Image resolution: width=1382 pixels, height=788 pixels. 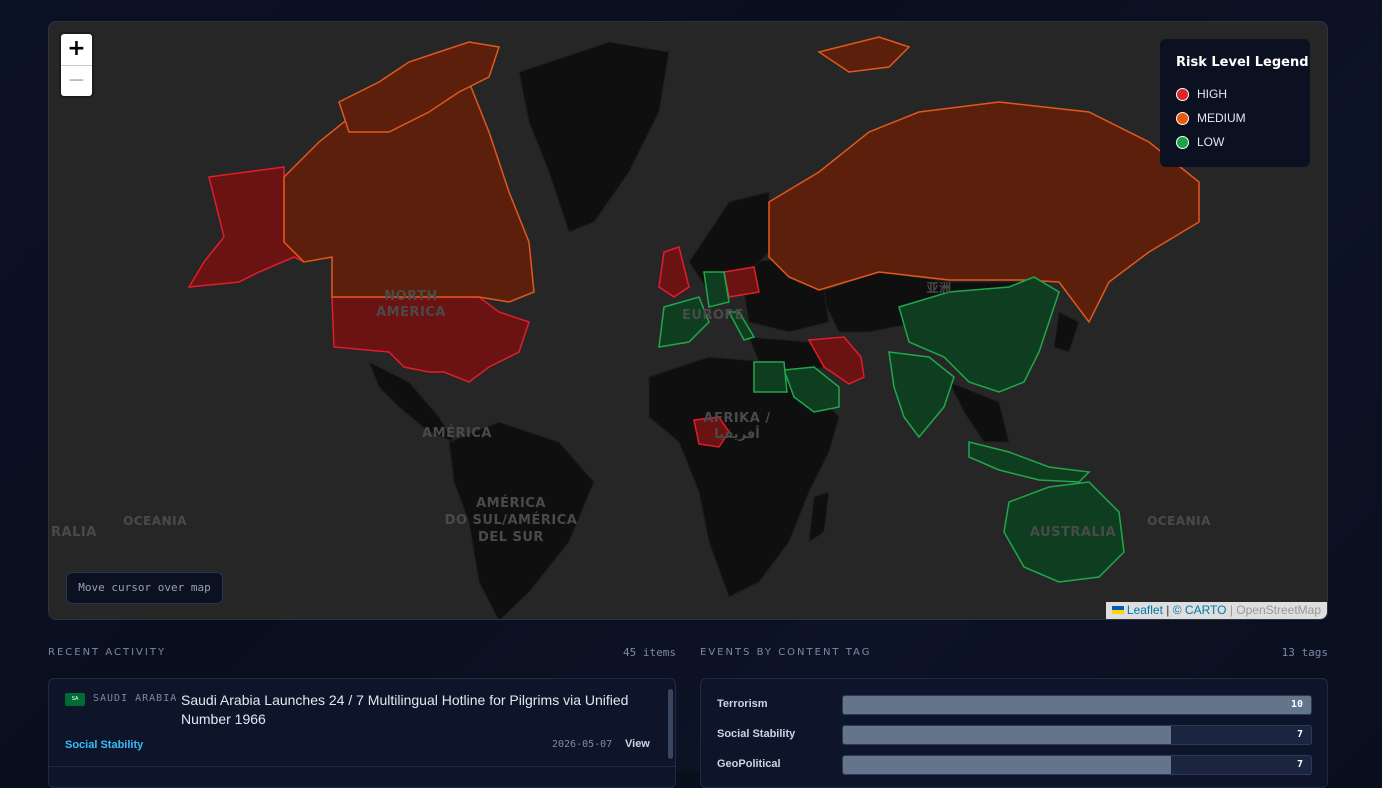 I want to click on tag-bar-track: 10, so click(x=1077, y=705).